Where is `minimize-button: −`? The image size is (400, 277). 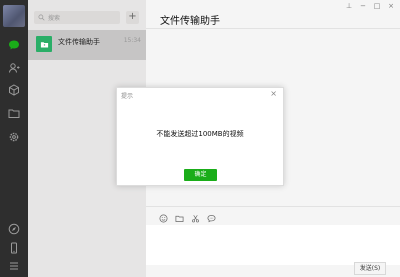 minimize-button: − is located at coordinates (363, 6).